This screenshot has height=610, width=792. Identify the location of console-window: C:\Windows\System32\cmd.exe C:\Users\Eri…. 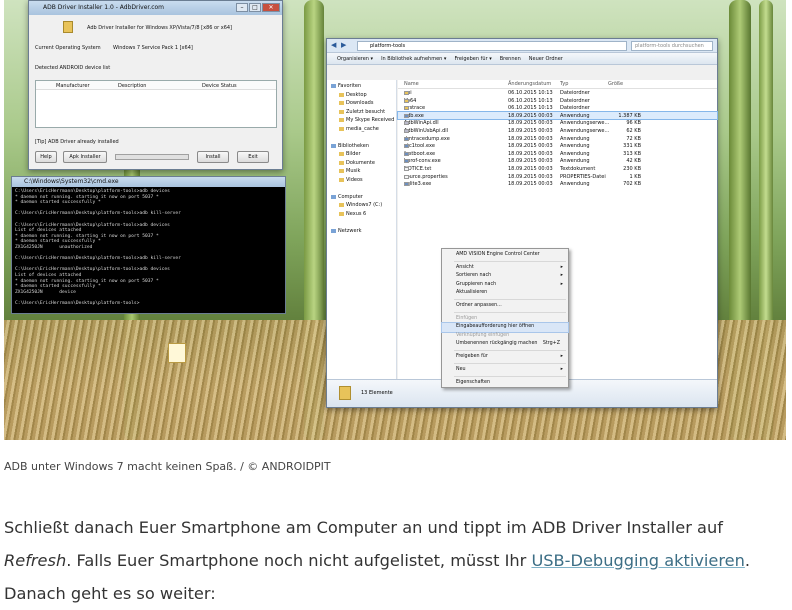
(148, 245).